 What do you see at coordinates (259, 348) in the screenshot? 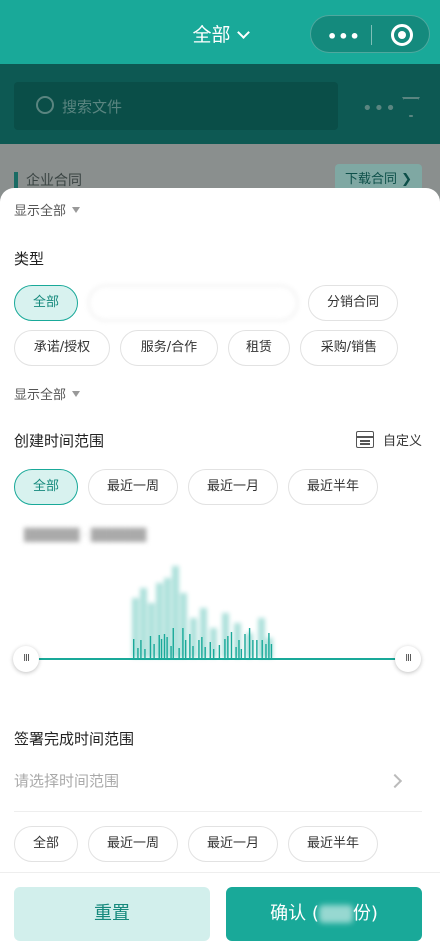
I see `type-chip-lease: 租赁` at bounding box center [259, 348].